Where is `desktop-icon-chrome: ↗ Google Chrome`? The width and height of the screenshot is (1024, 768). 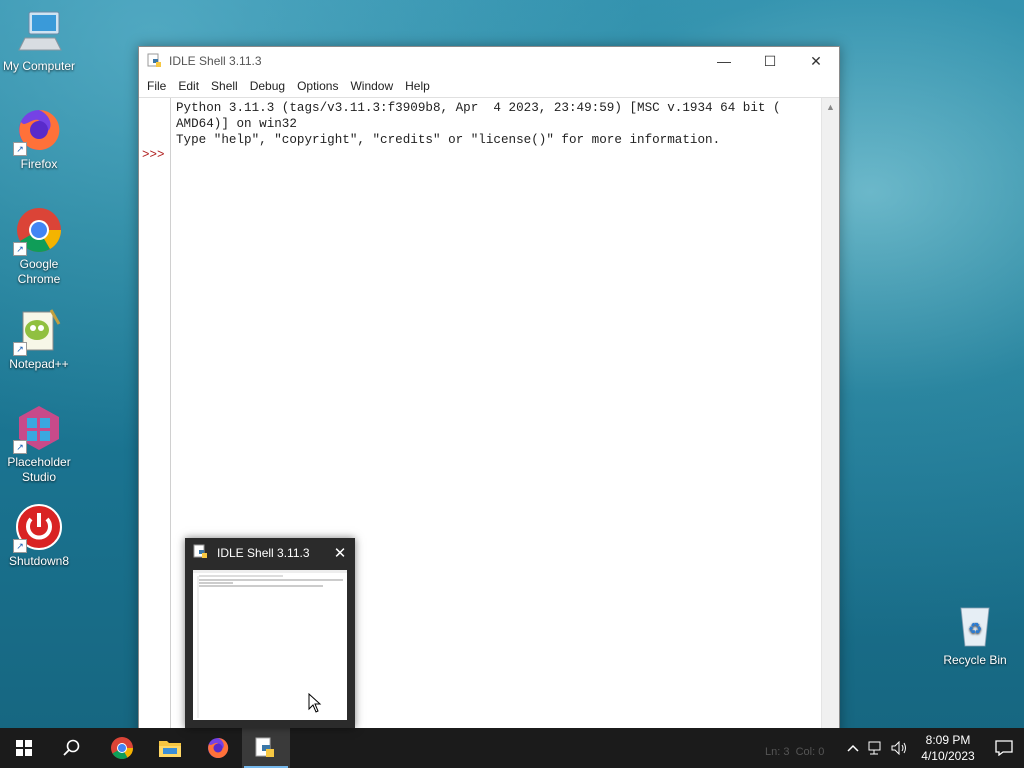
desktop-icon-chrome: ↗ Google Chrome is located at coordinates (39, 246).